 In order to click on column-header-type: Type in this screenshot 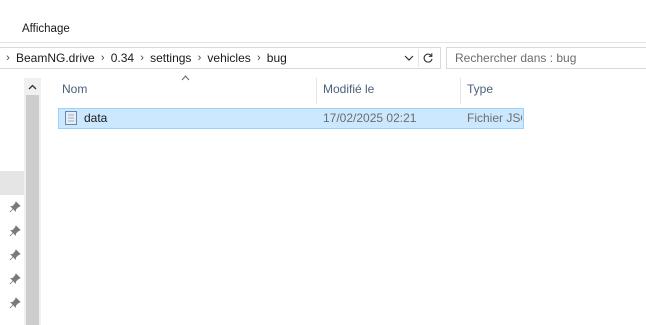, I will do `click(480, 89)`.